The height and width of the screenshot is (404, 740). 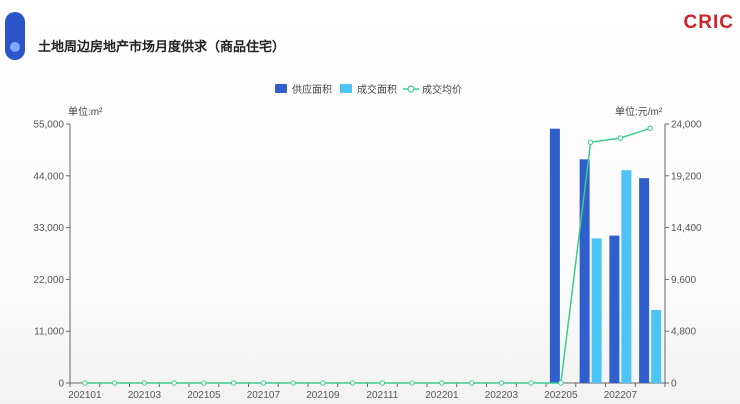 I want to click on left-tick-label: 11,000, so click(x=49, y=332).